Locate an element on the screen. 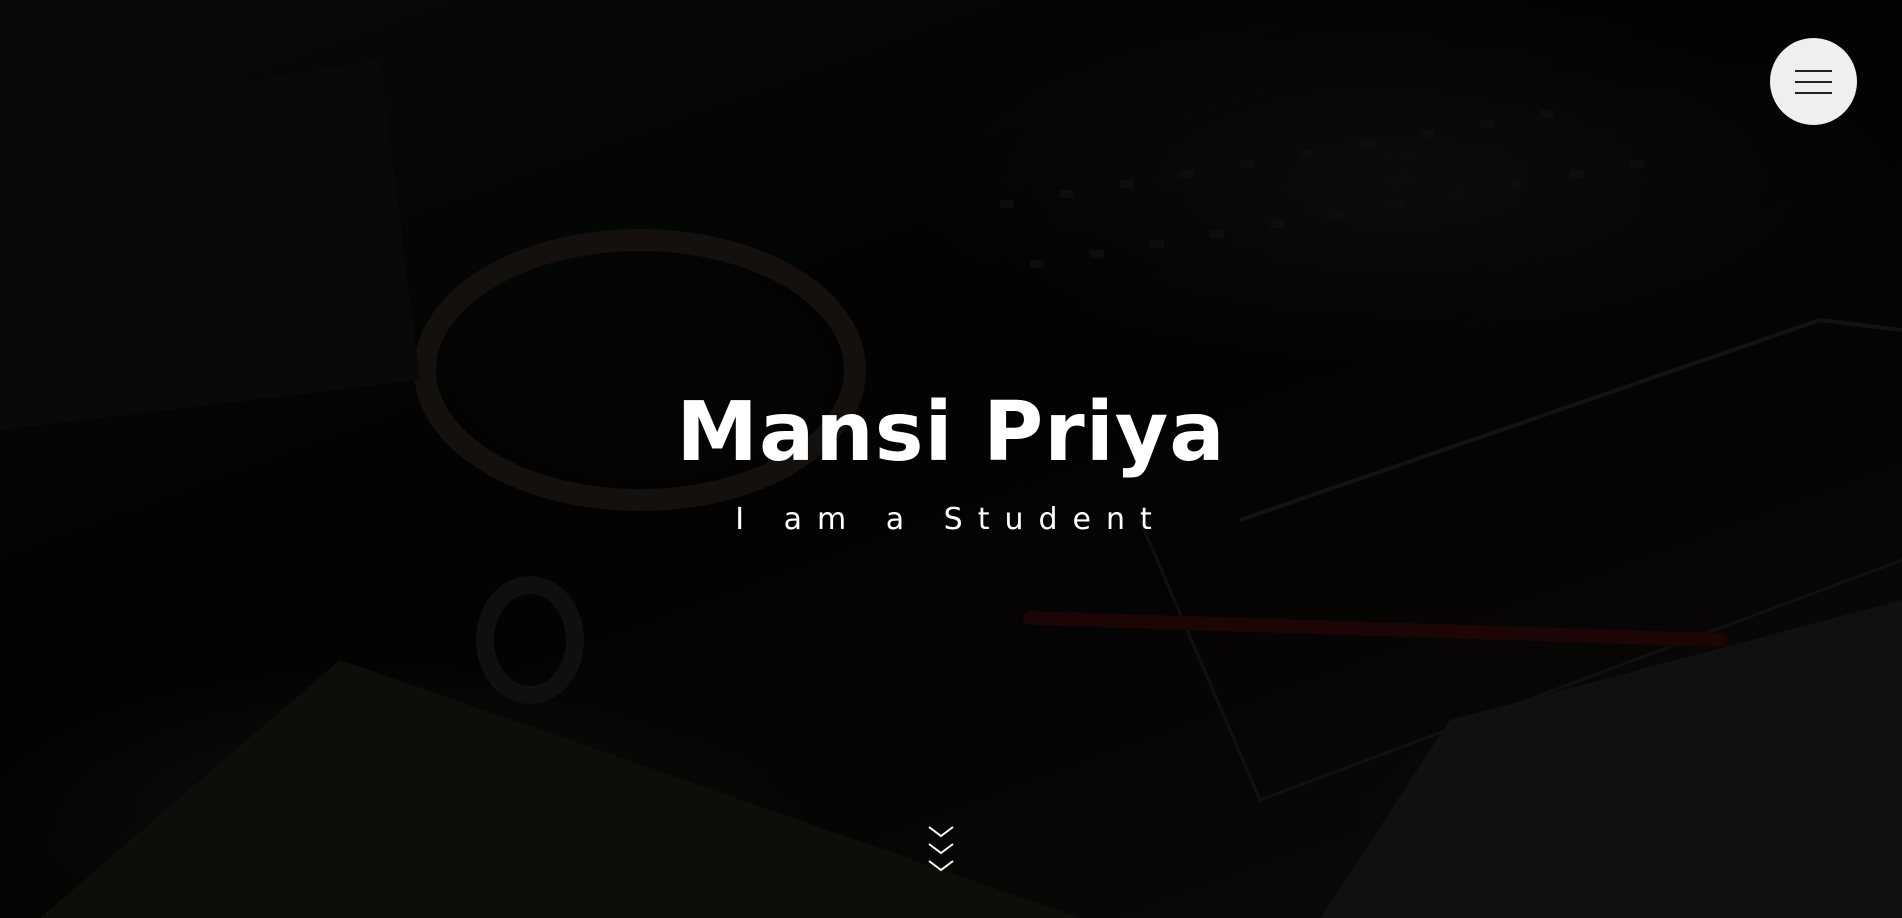 This screenshot has height=918, width=1902. scroll-down-button is located at coordinates (941, 851).